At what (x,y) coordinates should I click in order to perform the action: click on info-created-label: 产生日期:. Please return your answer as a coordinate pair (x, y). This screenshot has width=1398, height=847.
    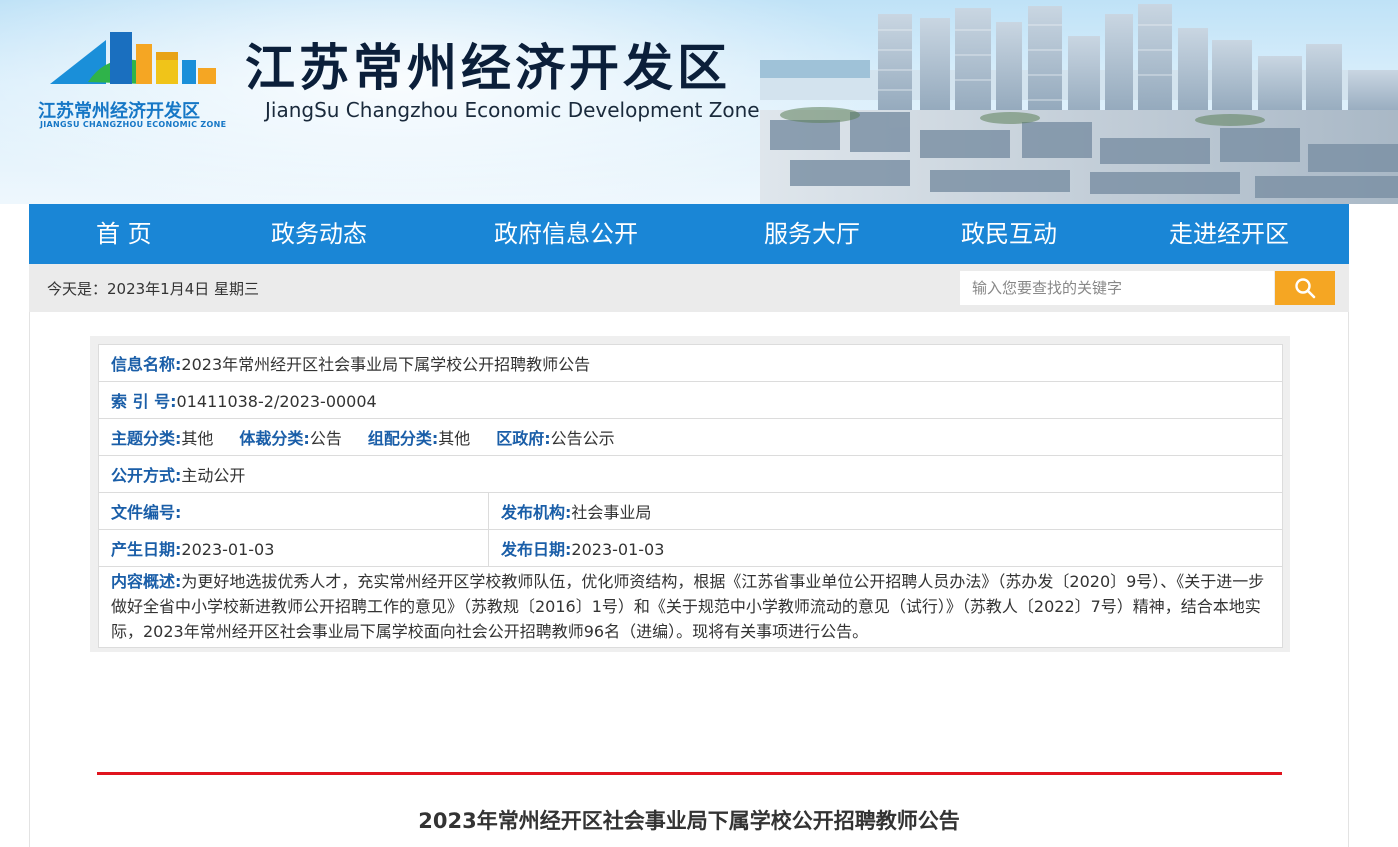
    Looking at the image, I should click on (146, 549).